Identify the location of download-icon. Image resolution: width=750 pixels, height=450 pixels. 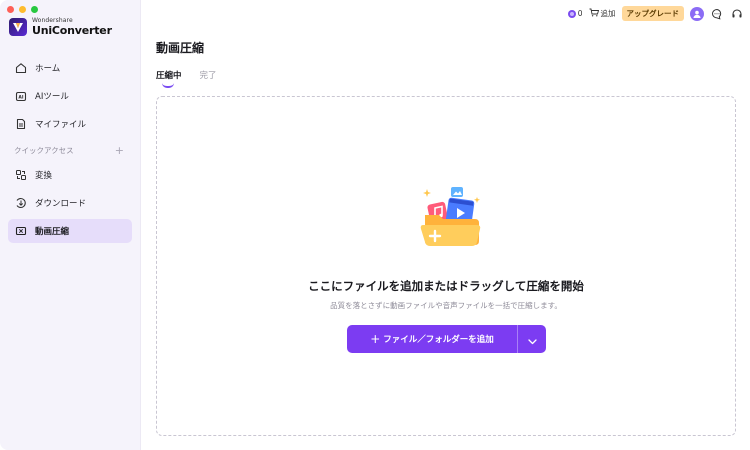
(21, 203).